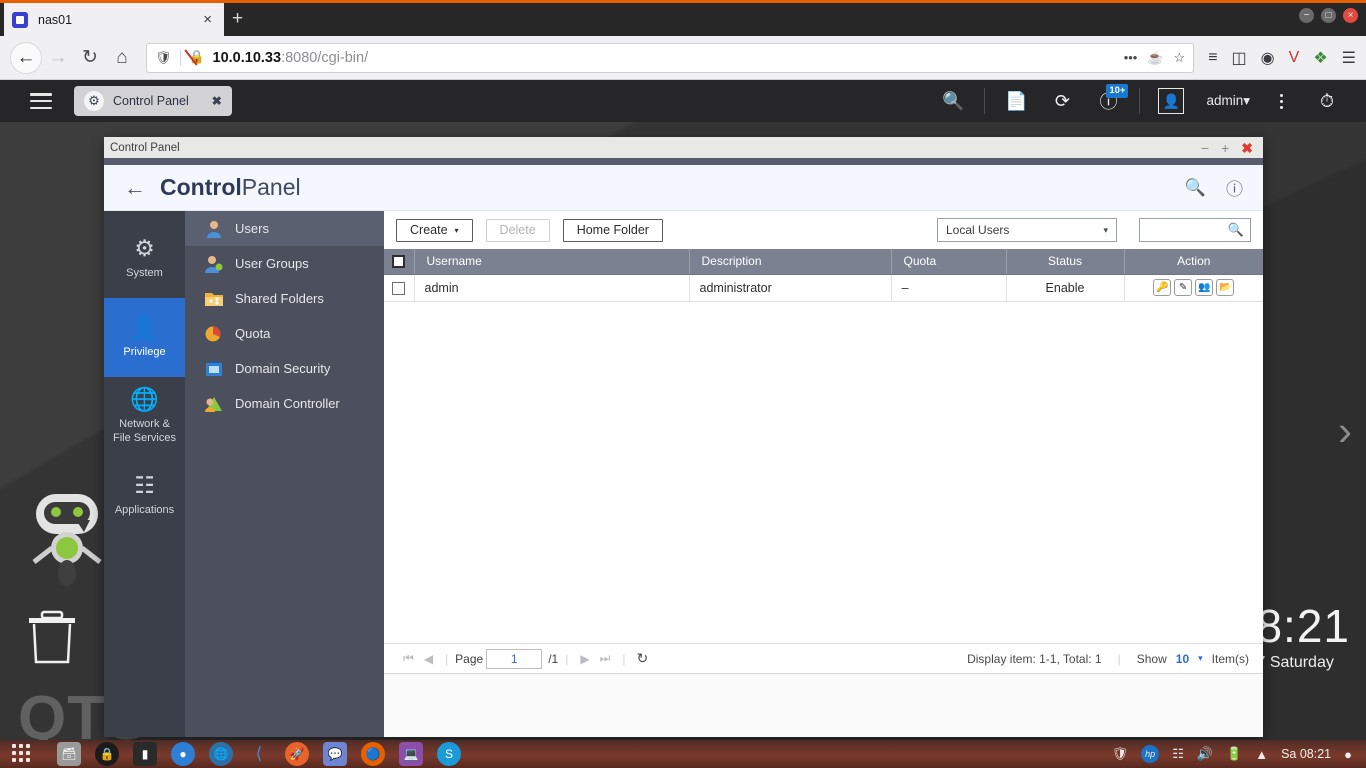  Describe the element at coordinates (1178, 754) in the screenshot. I see `network-icon: ☷` at that location.